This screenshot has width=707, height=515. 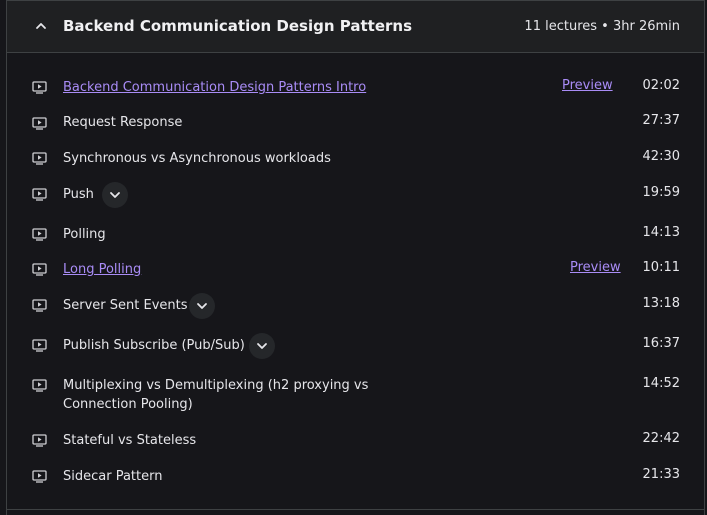 I want to click on lecture-duration: 42:30, so click(x=661, y=156).